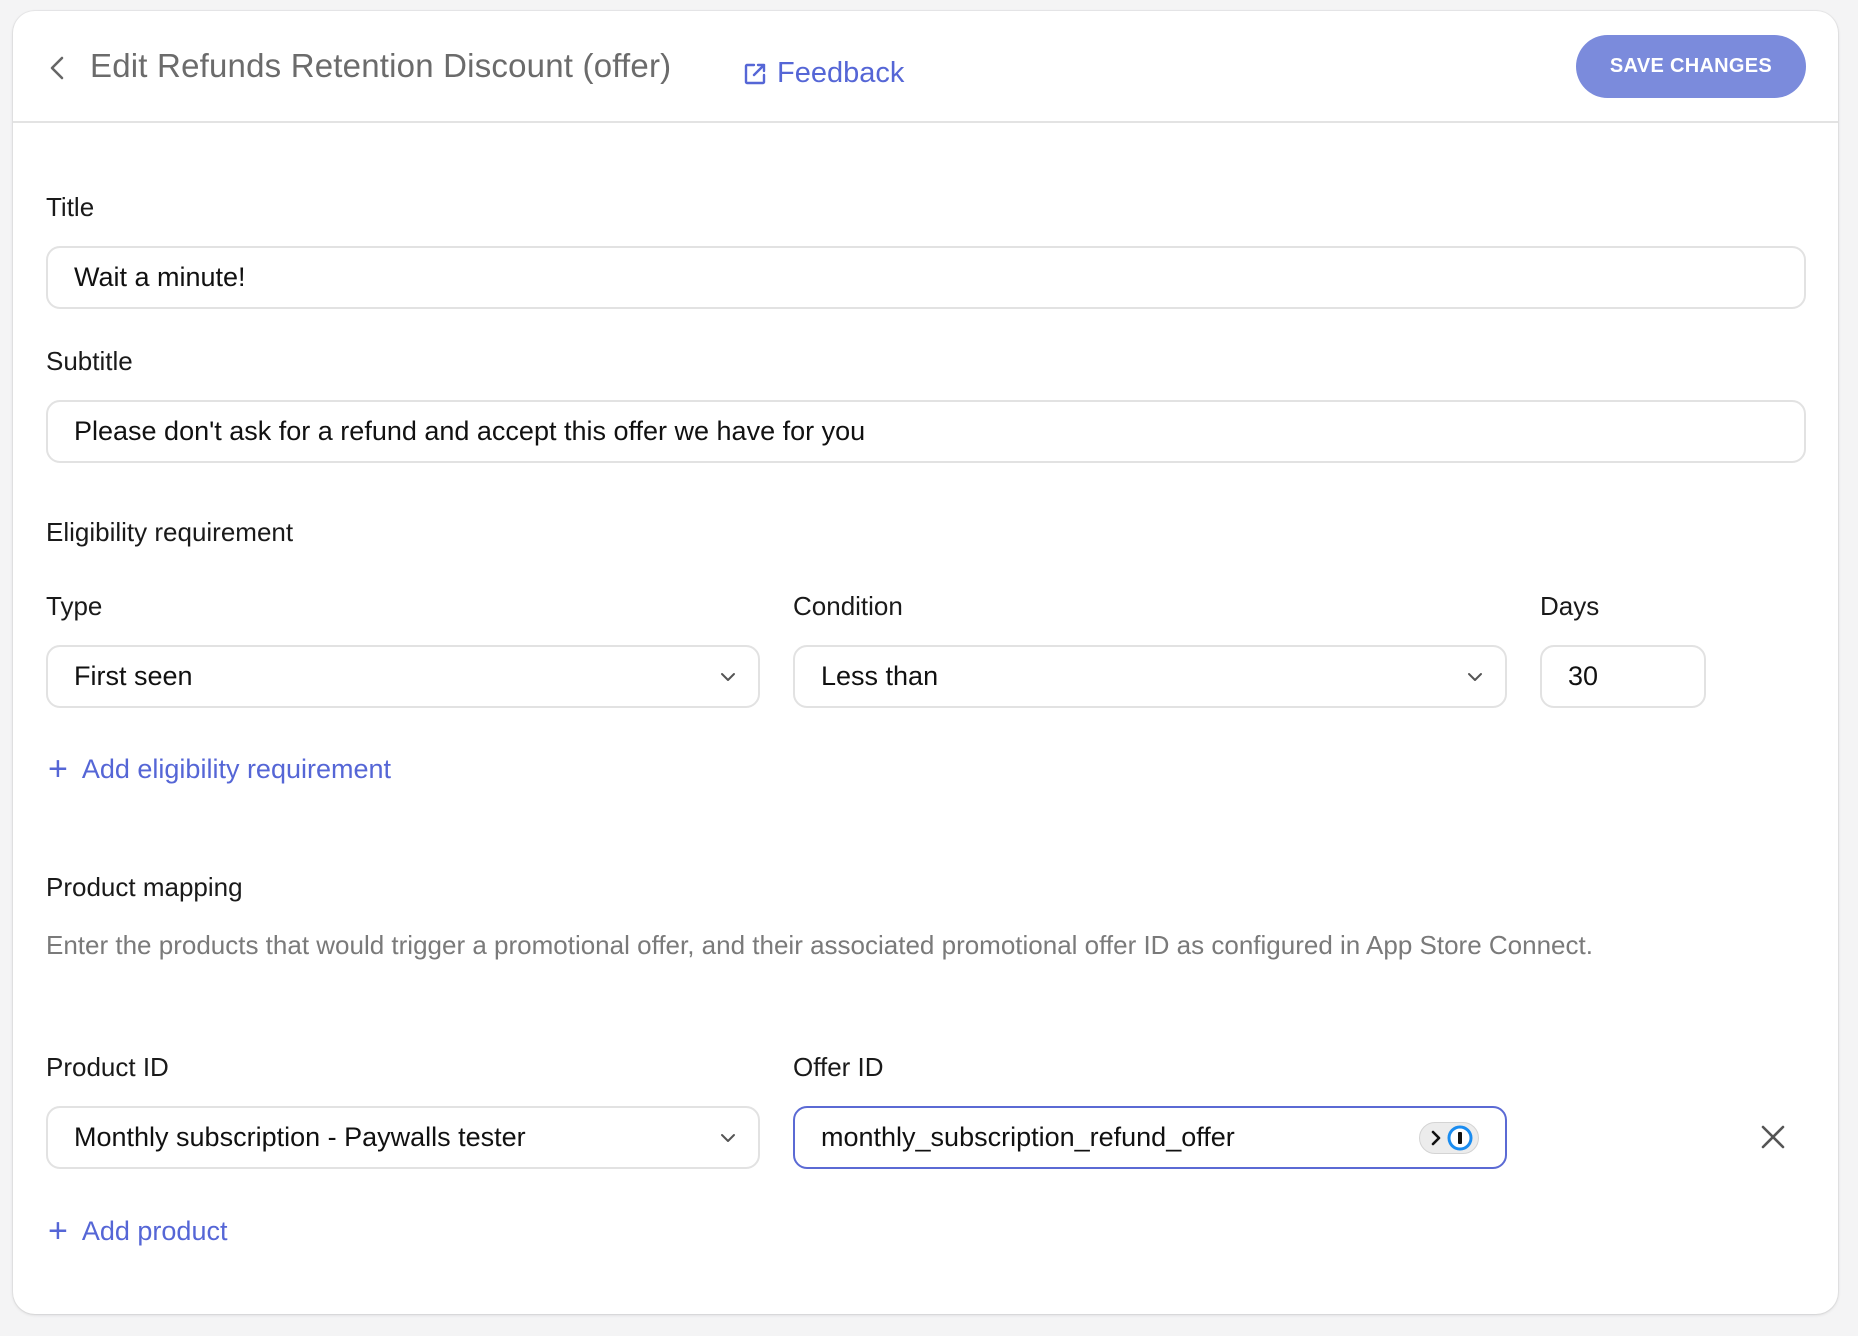  What do you see at coordinates (381, 65) in the screenshot?
I see `page-title: Edit Refunds Retention Discount (offer)` at bounding box center [381, 65].